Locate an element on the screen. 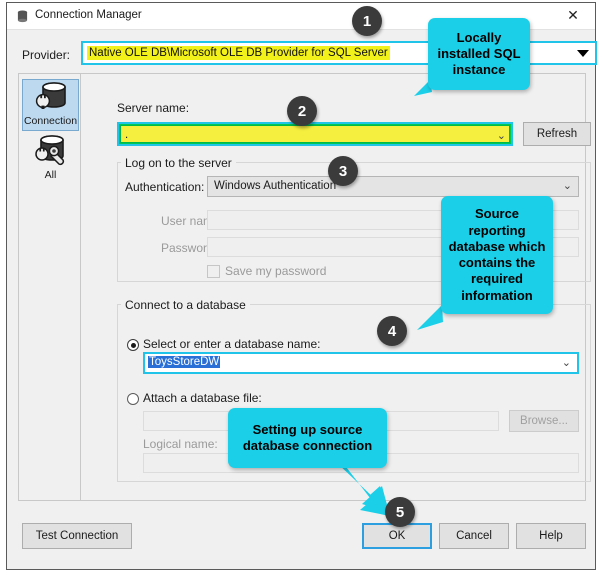 The height and width of the screenshot is (580, 602). authentication-label: Authentication: is located at coordinates (165, 187).